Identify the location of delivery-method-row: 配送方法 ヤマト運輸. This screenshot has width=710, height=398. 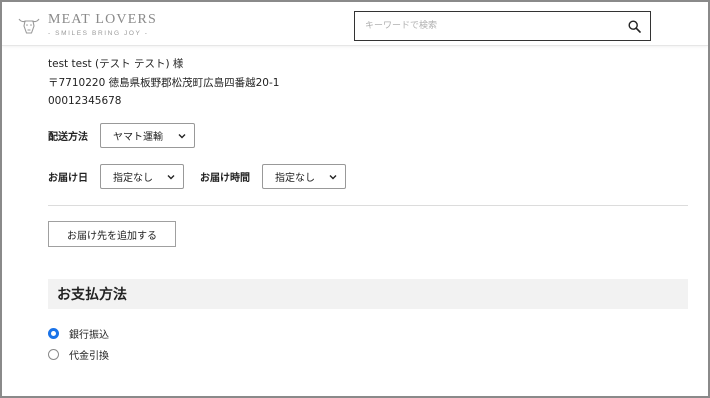
(121, 135).